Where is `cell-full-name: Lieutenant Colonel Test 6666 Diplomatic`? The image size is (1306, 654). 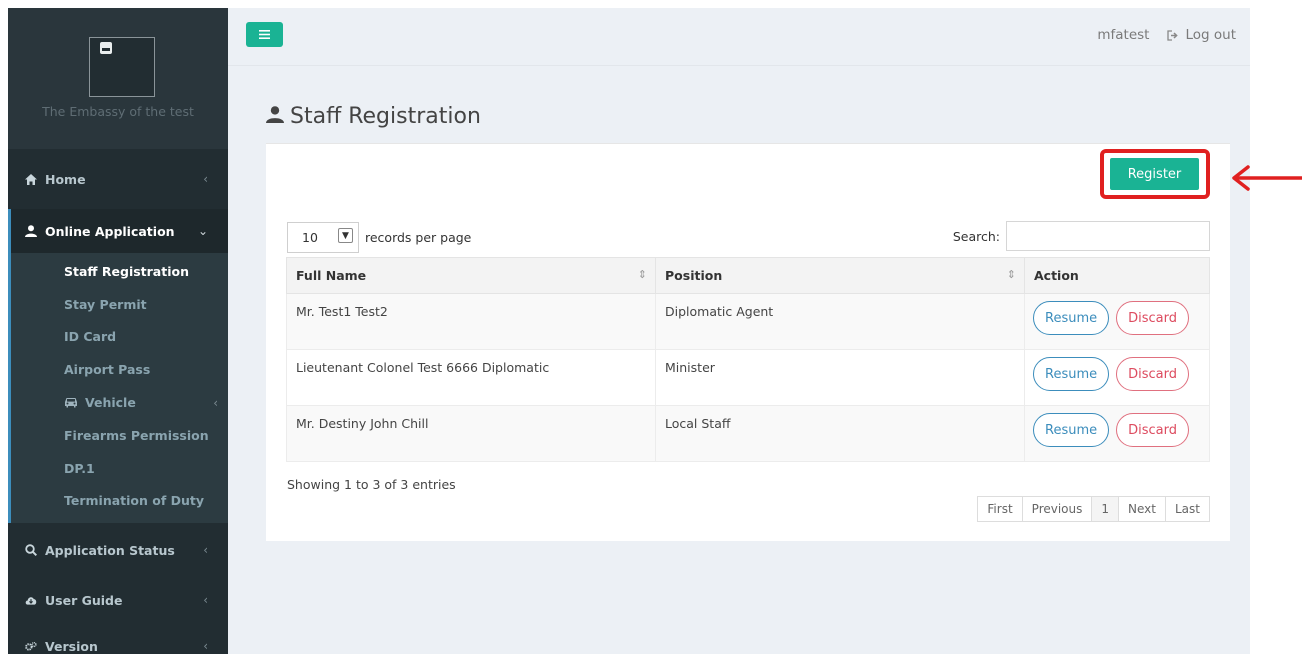 cell-full-name: Lieutenant Colonel Test 6666 Diplomatic is located at coordinates (471, 377).